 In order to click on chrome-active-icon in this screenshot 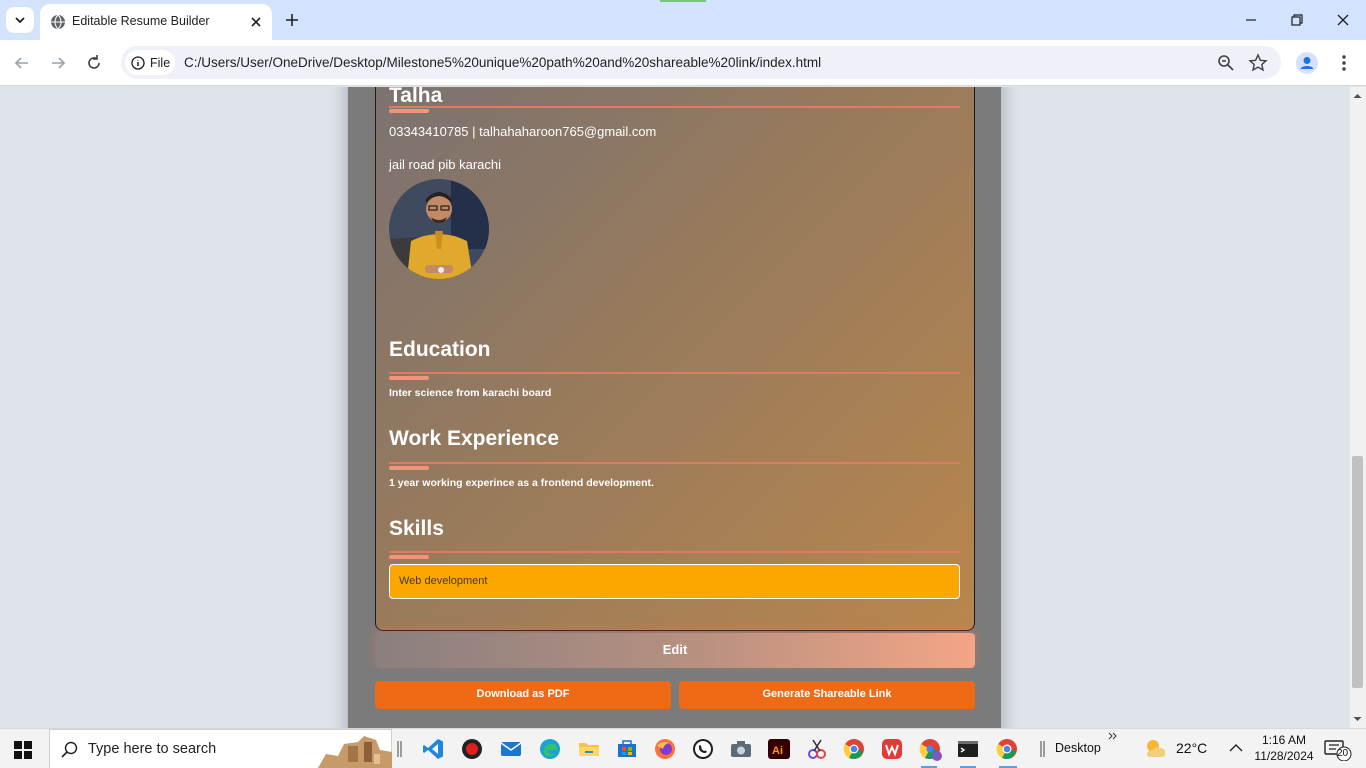, I will do `click(1007, 749)`.